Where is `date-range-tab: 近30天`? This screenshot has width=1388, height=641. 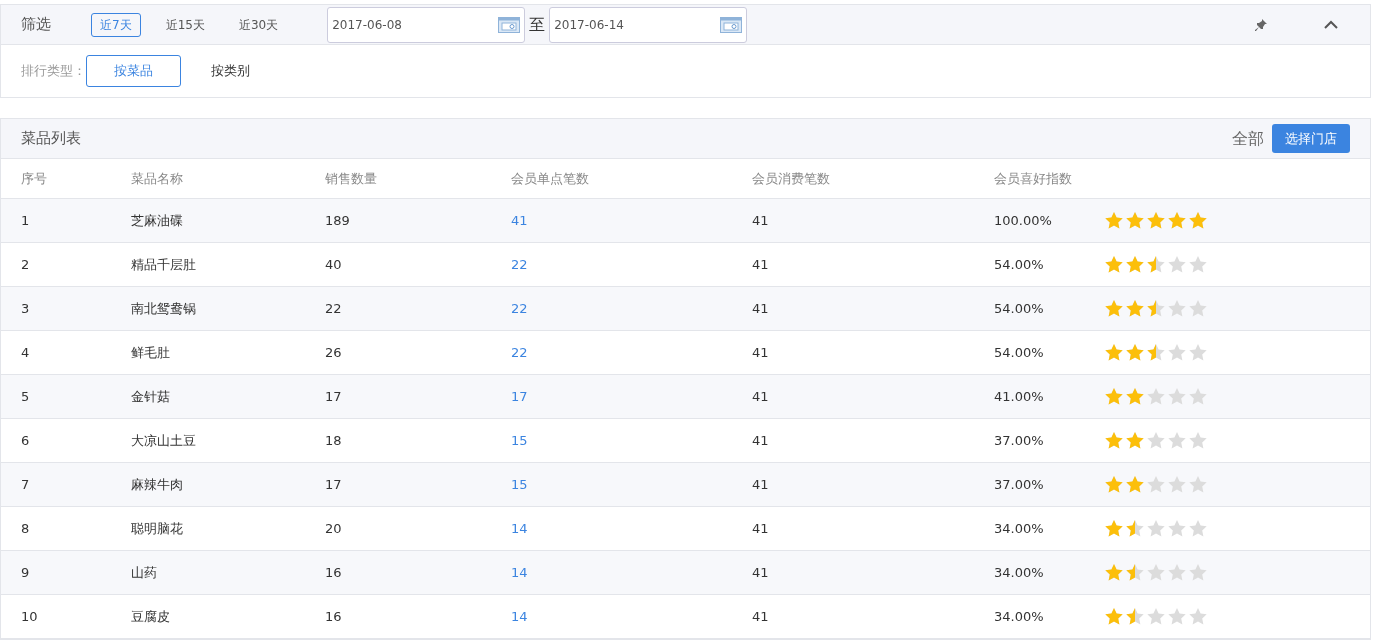 date-range-tab: 近30天 is located at coordinates (258, 24).